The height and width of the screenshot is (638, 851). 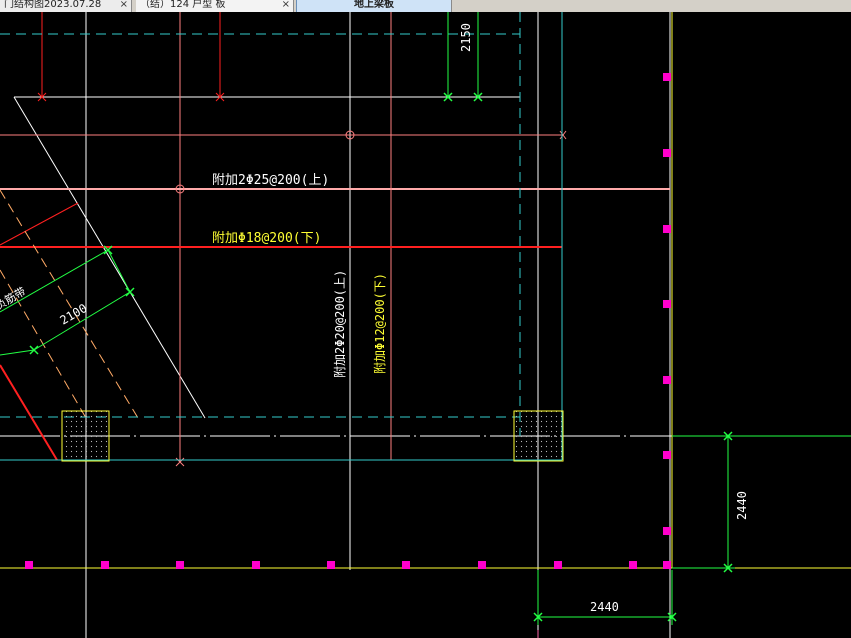 I want to click on annotation-vert-bottom-rebar: 附加Φ12@200(下), so click(x=380, y=323).